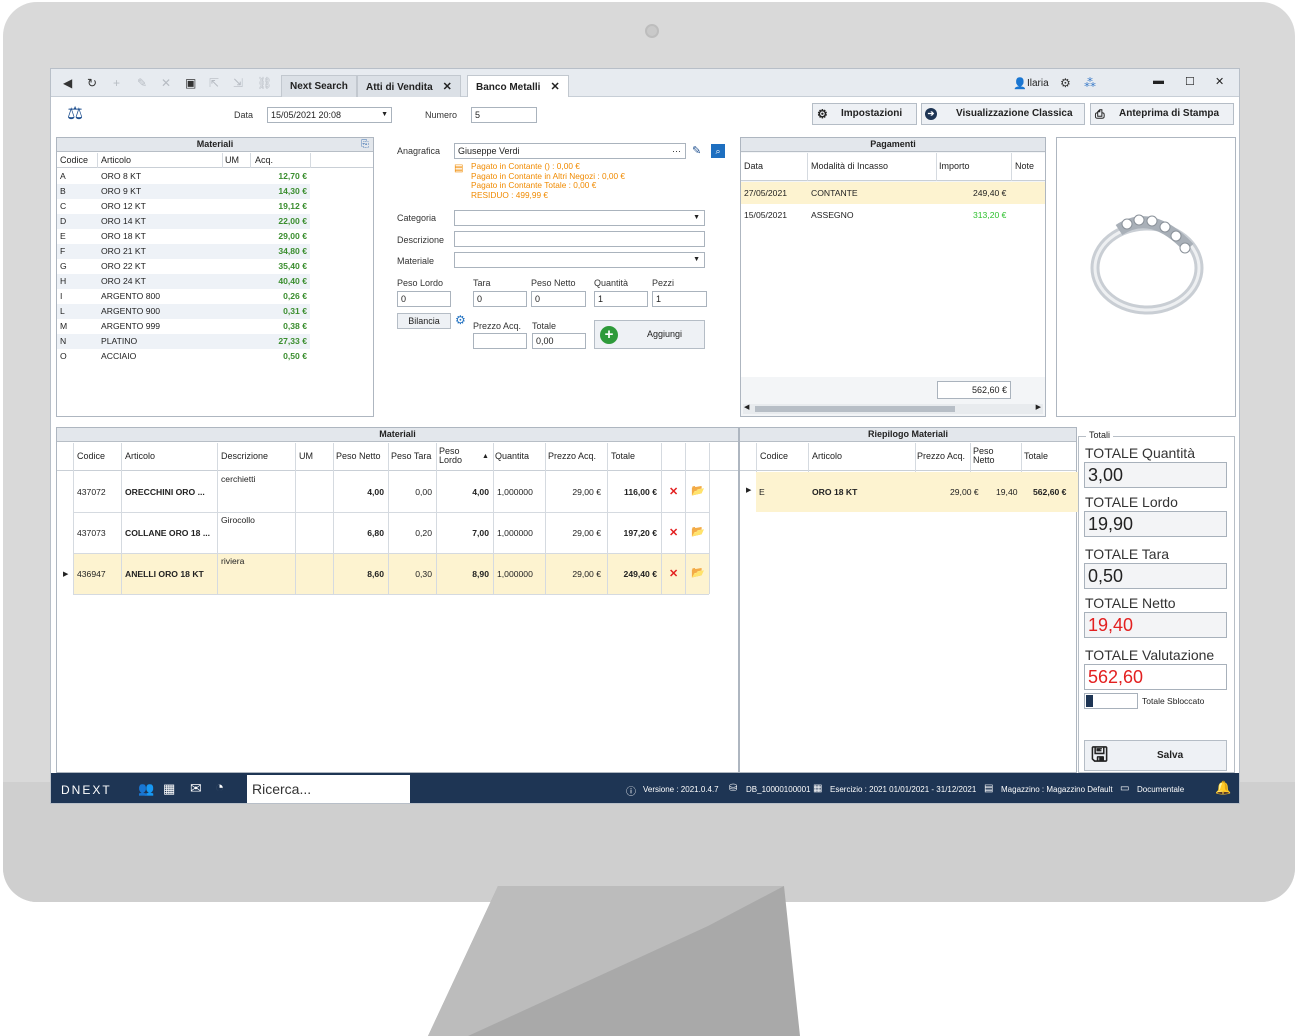  Describe the element at coordinates (1003, 114) in the screenshot. I see `visualizzazione-classica-button: ➔ Visualizzazione Classica` at that location.